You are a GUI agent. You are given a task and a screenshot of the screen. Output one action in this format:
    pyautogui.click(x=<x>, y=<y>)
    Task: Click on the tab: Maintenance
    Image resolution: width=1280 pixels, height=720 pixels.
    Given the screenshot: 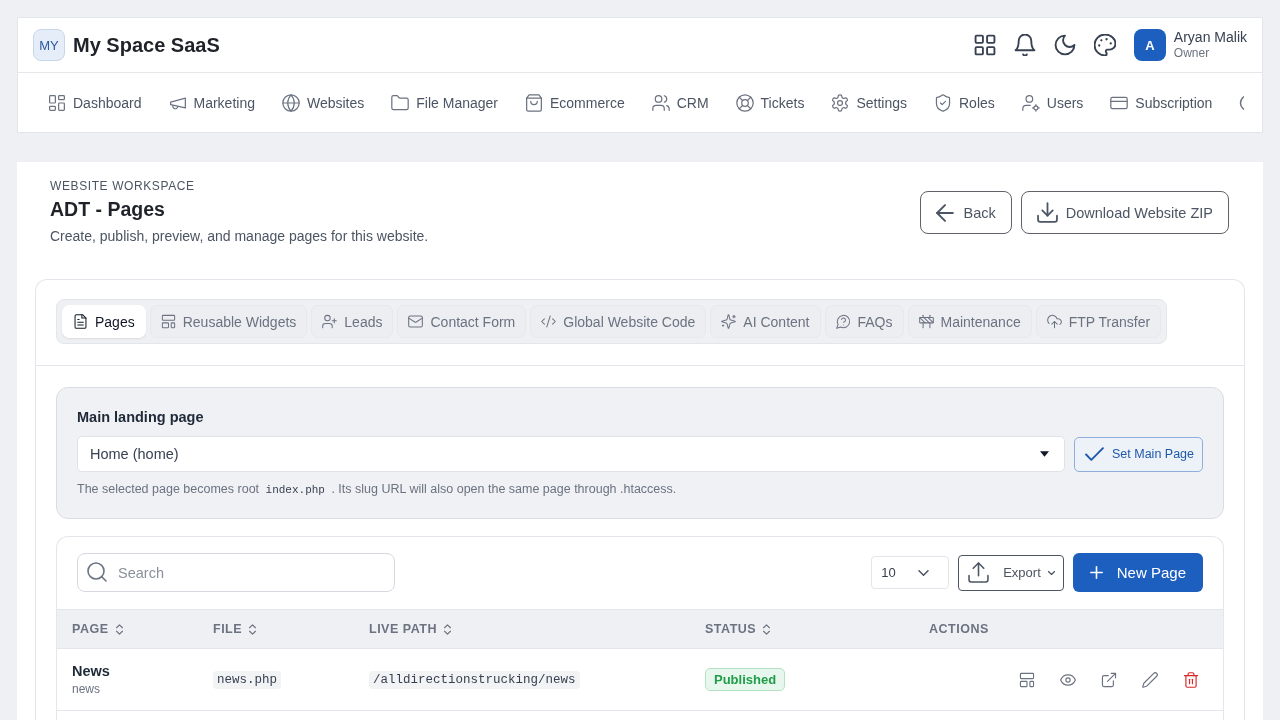 What is the action you would take?
    pyautogui.click(x=969, y=321)
    